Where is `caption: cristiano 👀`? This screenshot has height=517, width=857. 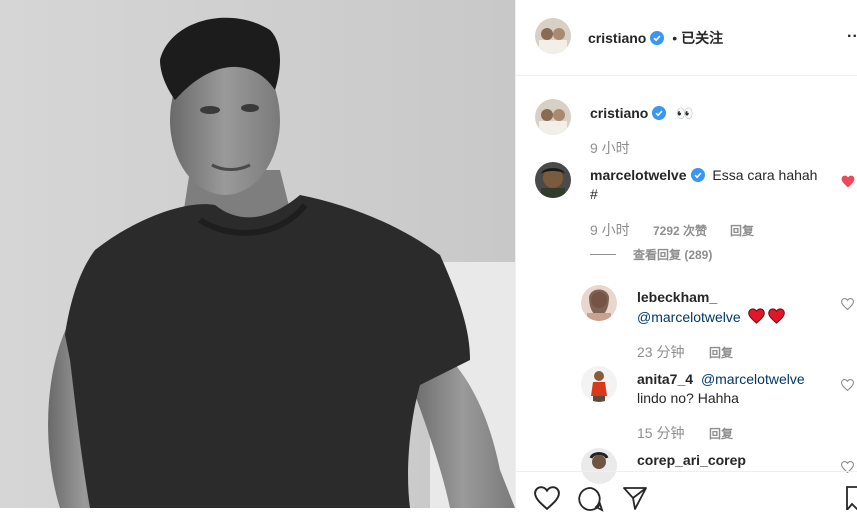
caption: cristiano 👀 is located at coordinates (642, 114).